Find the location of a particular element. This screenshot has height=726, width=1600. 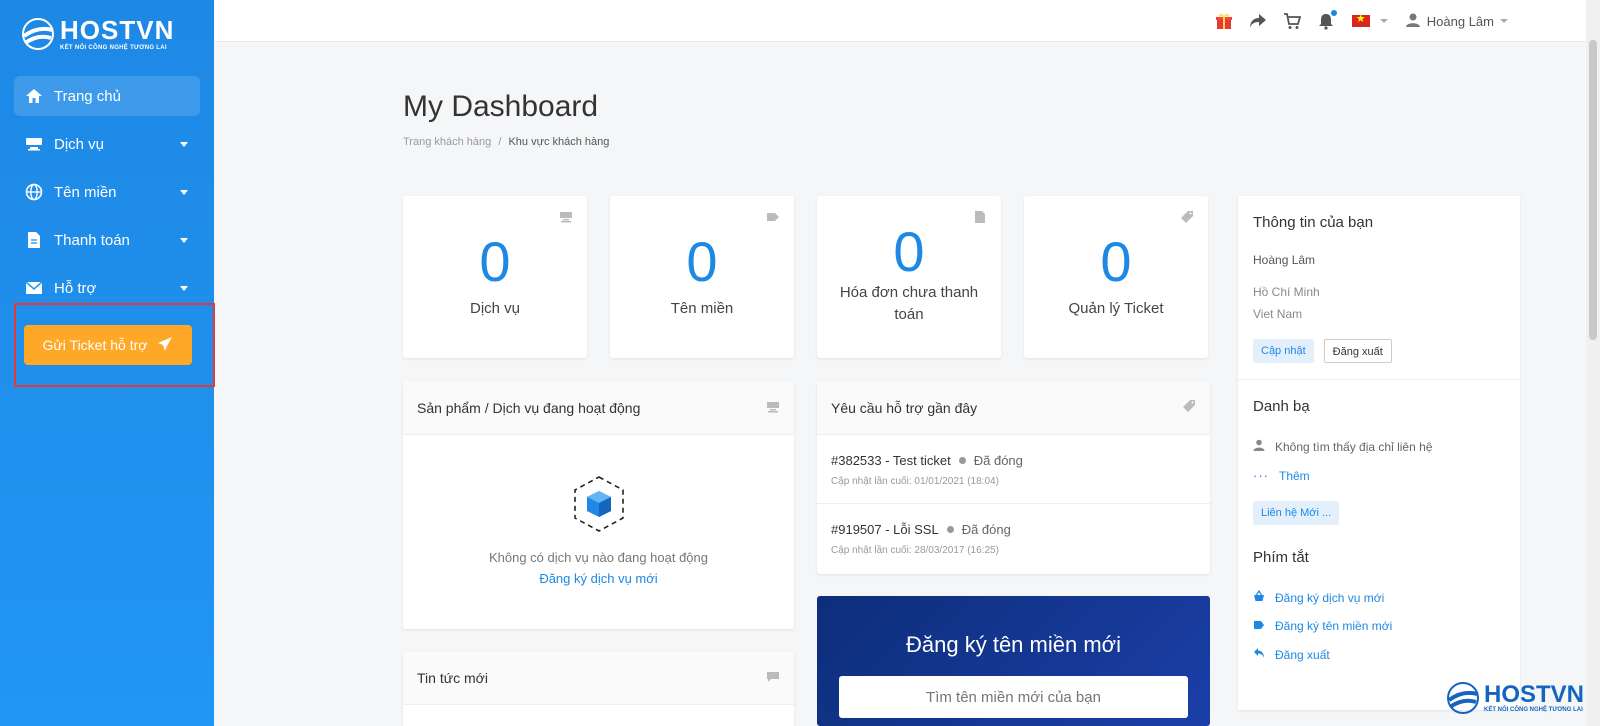

logout-button: Đăng xuất is located at coordinates (1357, 351).